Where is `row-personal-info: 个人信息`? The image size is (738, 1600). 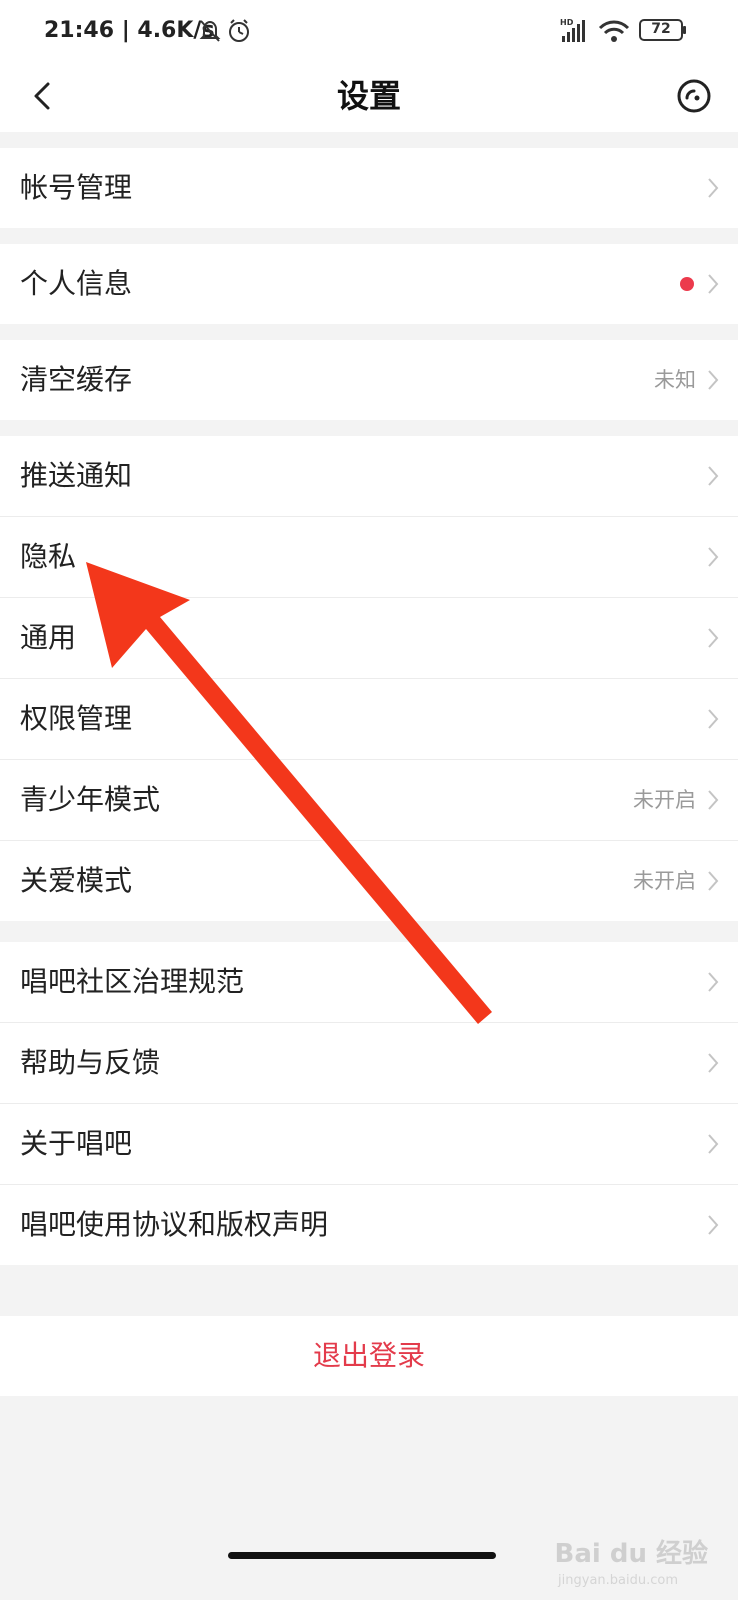
row-personal-info: 个人信息 is located at coordinates (369, 284).